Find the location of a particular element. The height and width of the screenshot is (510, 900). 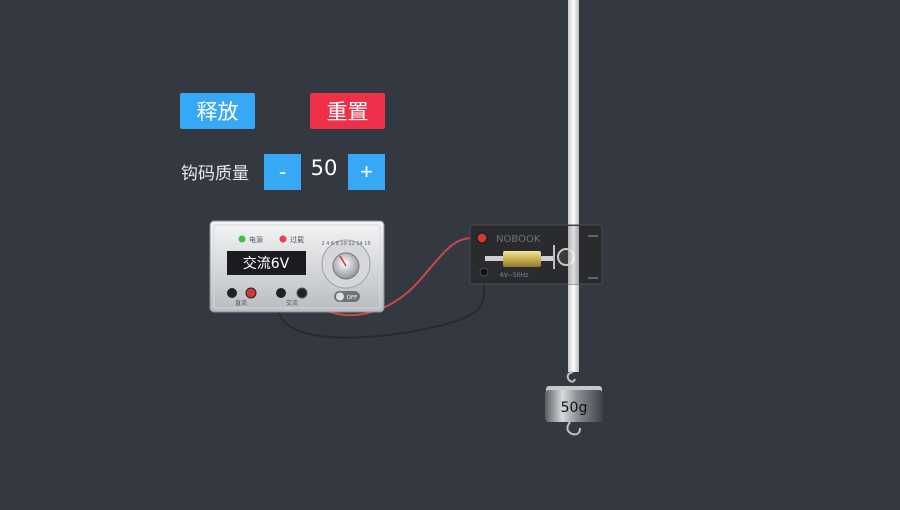

weight-label: 50g is located at coordinates (574, 408).